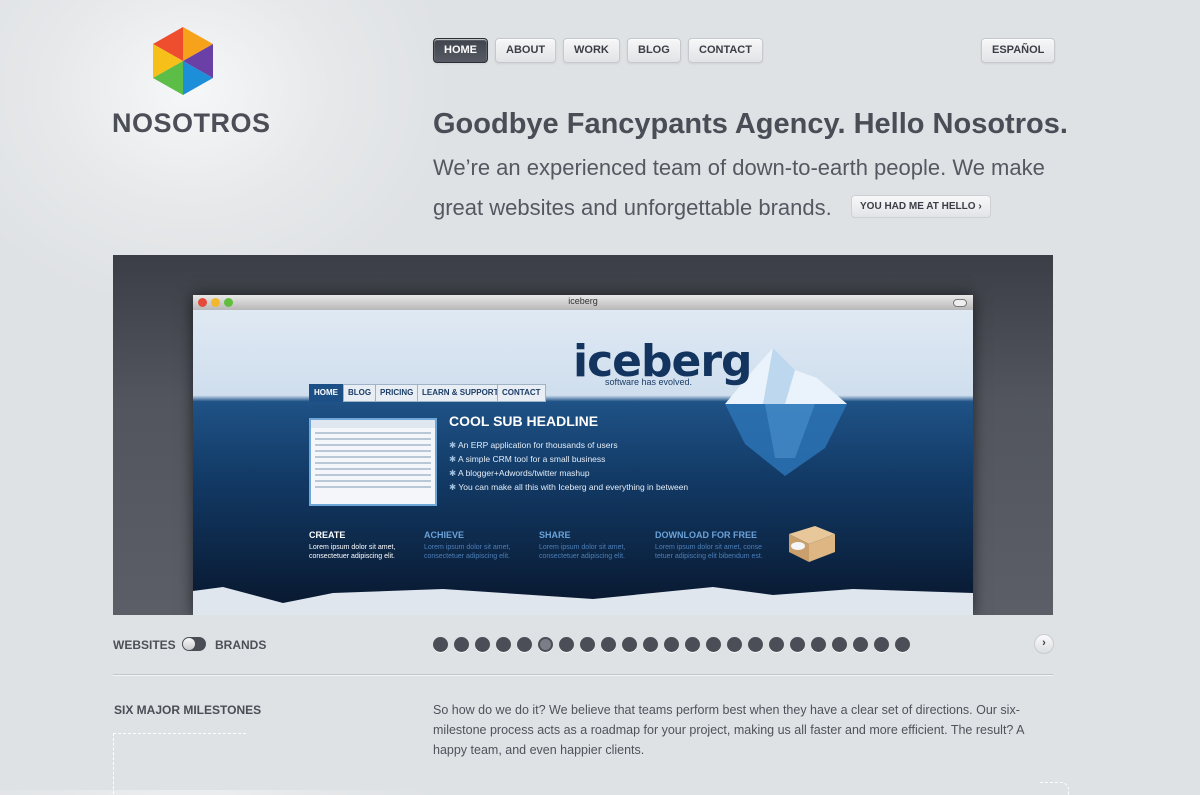 Image resolution: width=1200 pixels, height=795 pixels. What do you see at coordinates (460, 393) in the screenshot?
I see `site-tab-learn: LEARN & SUPPORT` at bounding box center [460, 393].